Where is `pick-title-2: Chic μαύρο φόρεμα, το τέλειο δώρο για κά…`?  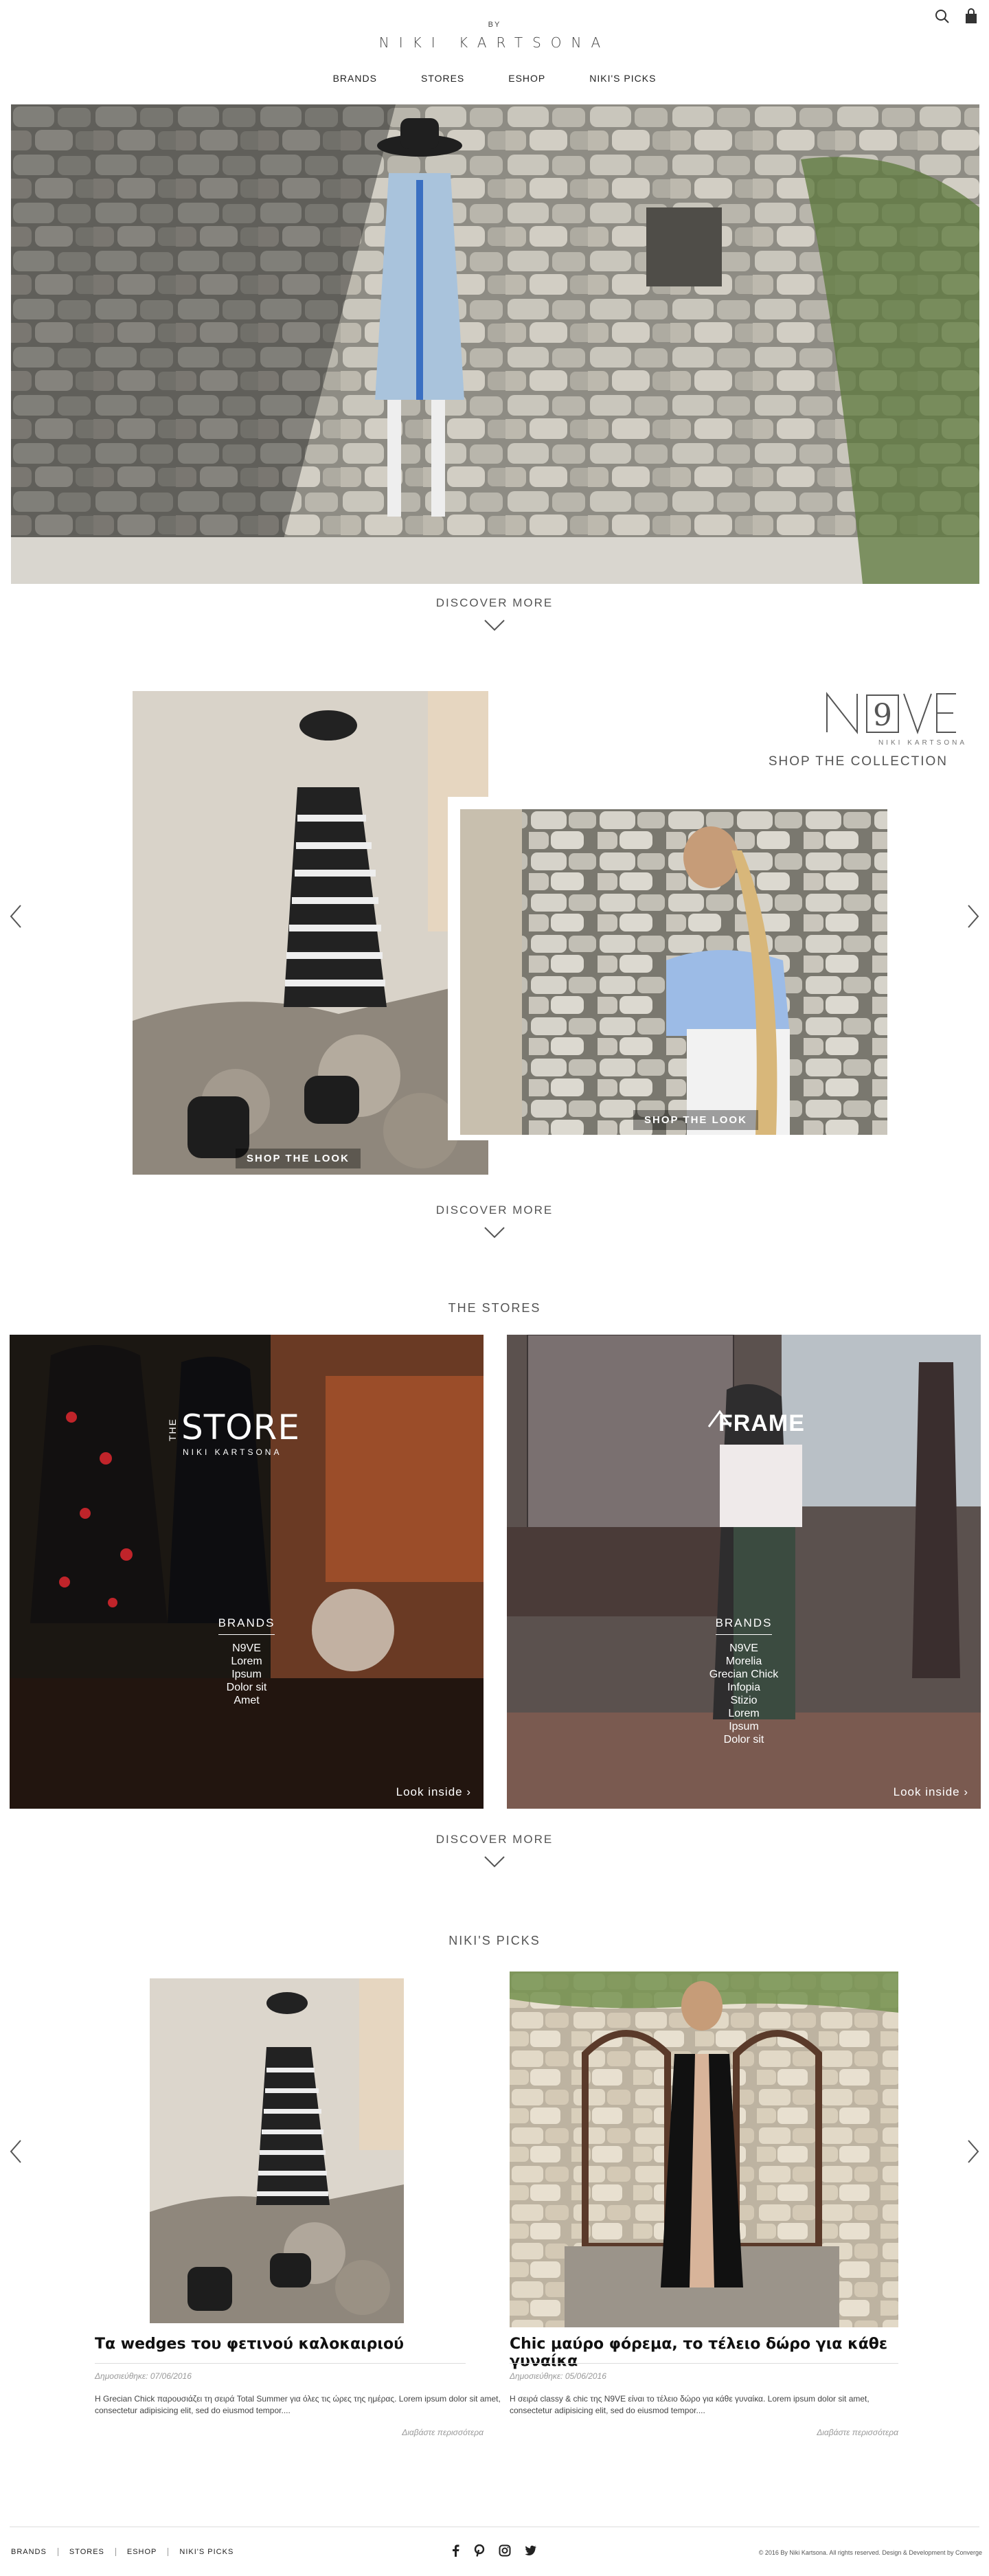 pick-title-2: Chic μαύρο φόρεμα, το τέλειο δώρο για κά… is located at coordinates (719, 2353).